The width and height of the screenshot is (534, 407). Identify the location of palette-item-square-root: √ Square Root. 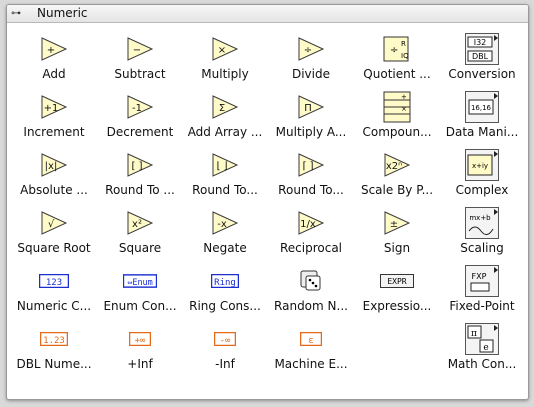
(54, 233).